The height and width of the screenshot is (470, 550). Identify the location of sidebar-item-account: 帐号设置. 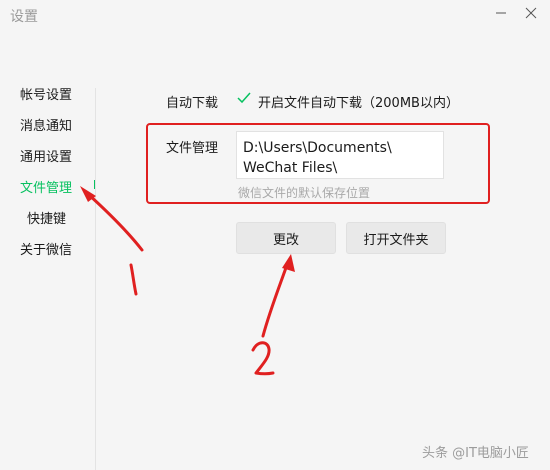
(46, 93).